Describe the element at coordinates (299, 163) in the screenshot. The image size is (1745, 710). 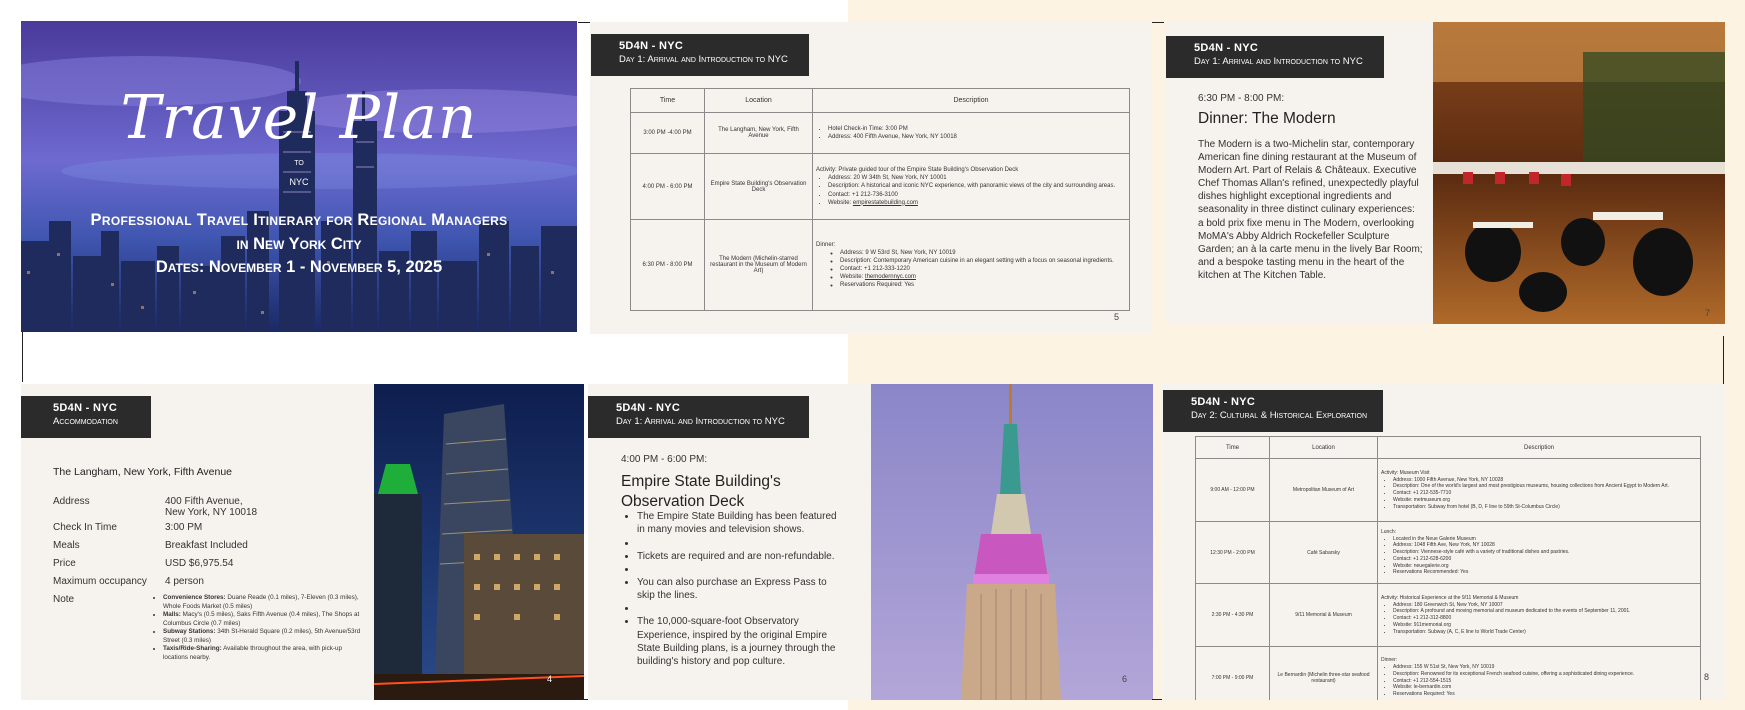
I see `title-to: TO` at that location.